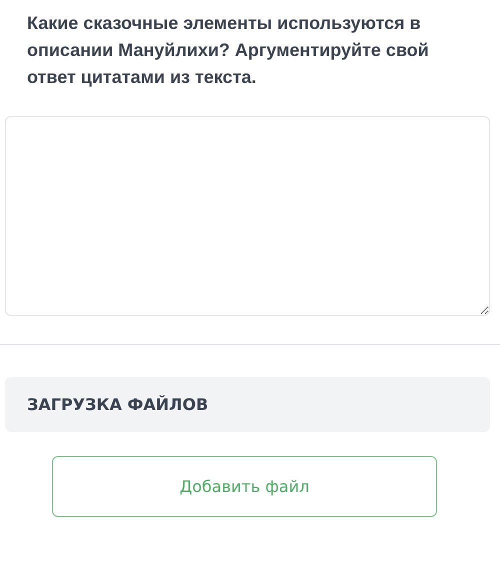  Describe the element at coordinates (244, 486) in the screenshot. I see `add-file-button: Добавить файл` at that location.